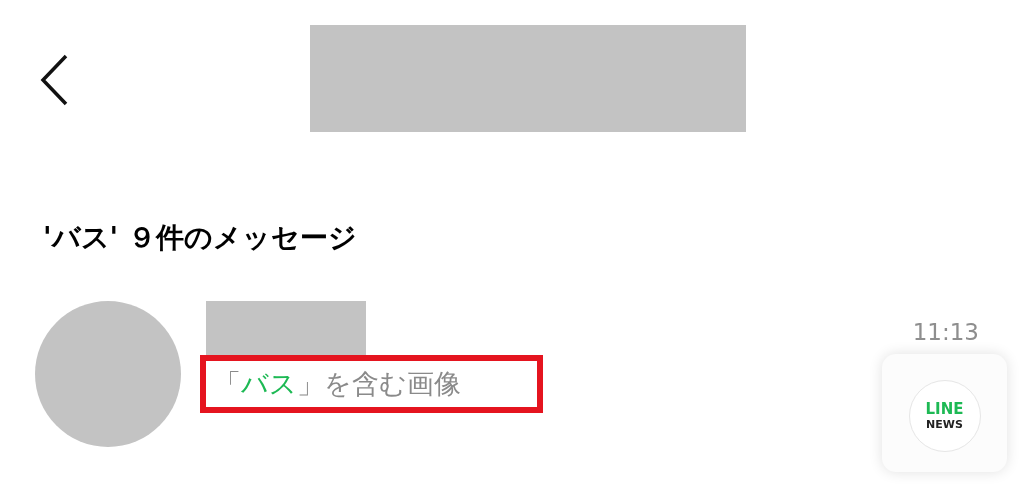 The width and height of the screenshot is (1024, 489). What do you see at coordinates (200, 238) in the screenshot?
I see `results-heading: 'バス' ９件のメッセージ` at bounding box center [200, 238].